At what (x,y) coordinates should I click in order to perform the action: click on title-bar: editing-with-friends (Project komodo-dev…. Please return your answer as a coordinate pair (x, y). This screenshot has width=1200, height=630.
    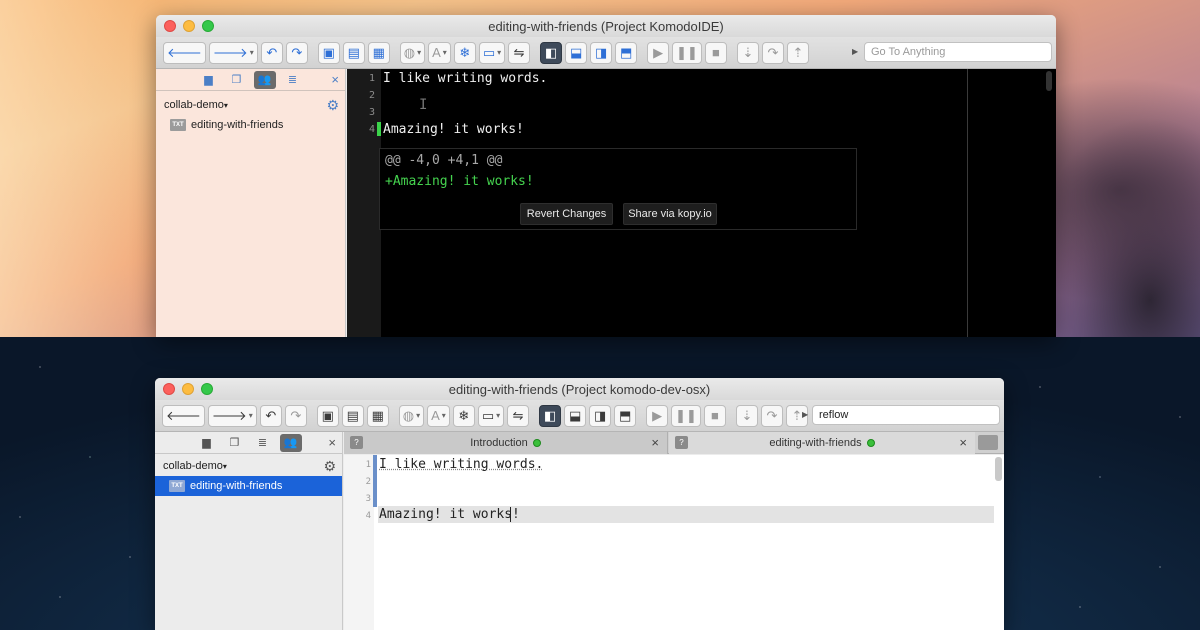
    Looking at the image, I should click on (579, 389).